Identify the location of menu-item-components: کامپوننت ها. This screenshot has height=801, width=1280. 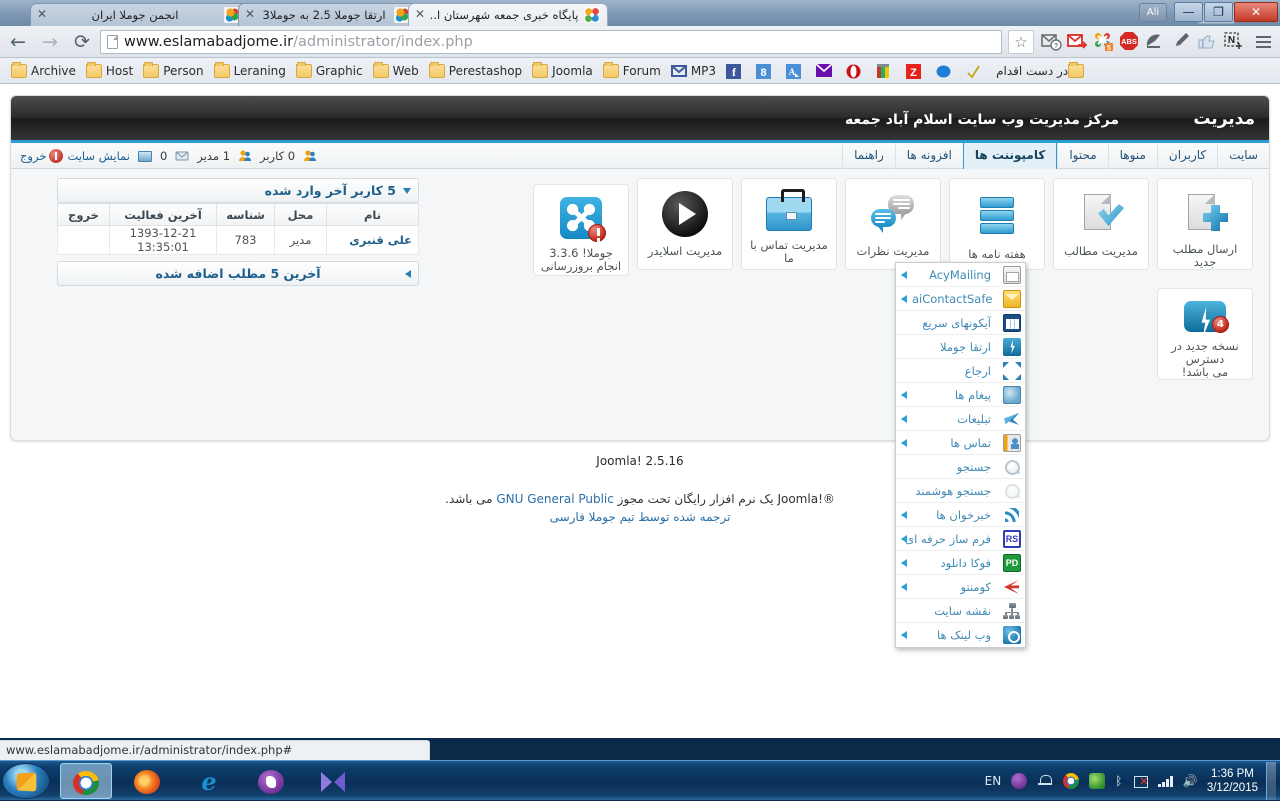
(1010, 156).